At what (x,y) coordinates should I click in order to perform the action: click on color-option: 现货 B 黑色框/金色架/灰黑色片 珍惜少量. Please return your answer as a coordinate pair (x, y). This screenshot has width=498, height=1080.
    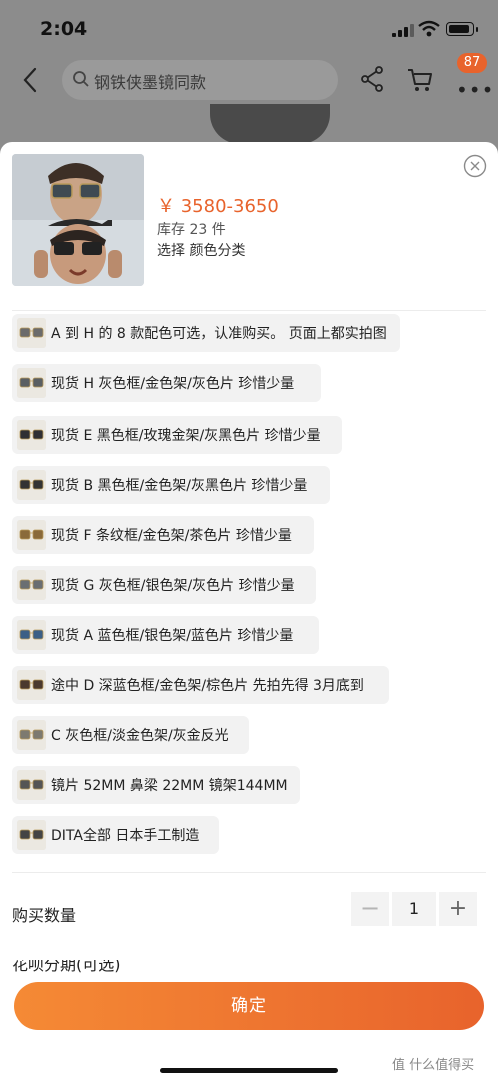
    Looking at the image, I should click on (171, 485).